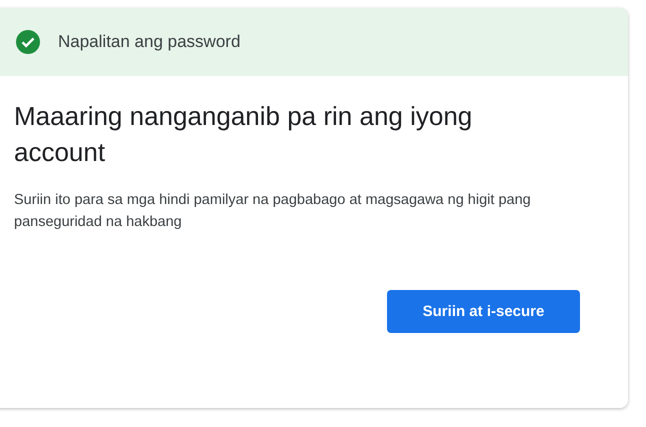 This screenshot has width=646, height=427. Describe the element at coordinates (483, 311) in the screenshot. I see `secure-button: Suriin at i-secure` at that location.